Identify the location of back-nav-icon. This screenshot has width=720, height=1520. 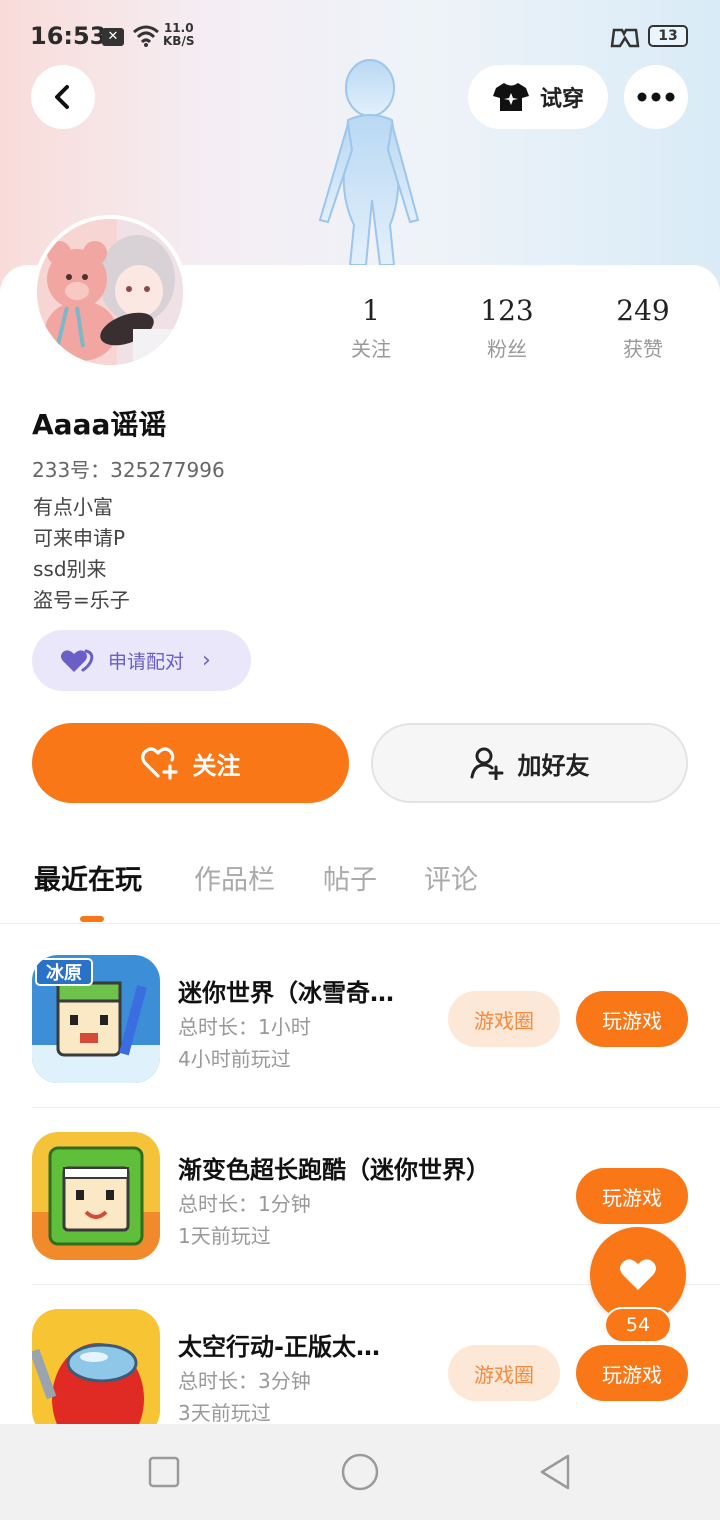
(556, 1472).